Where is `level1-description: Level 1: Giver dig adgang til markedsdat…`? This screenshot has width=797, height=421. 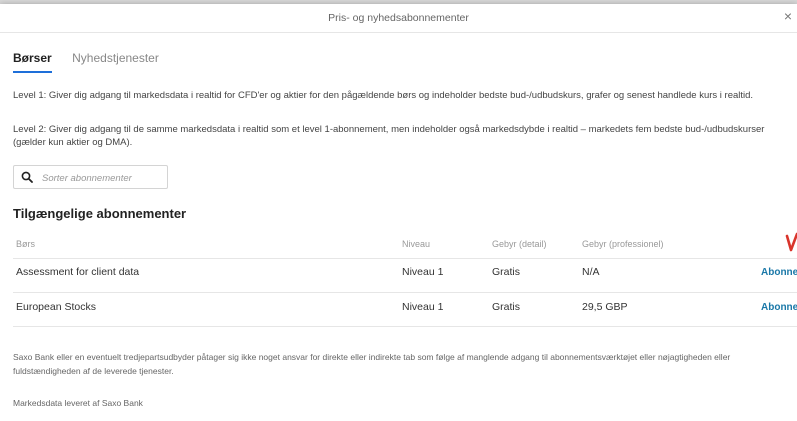
level1-description: Level 1: Giver dig adgang til markedsdat… is located at coordinates (383, 95).